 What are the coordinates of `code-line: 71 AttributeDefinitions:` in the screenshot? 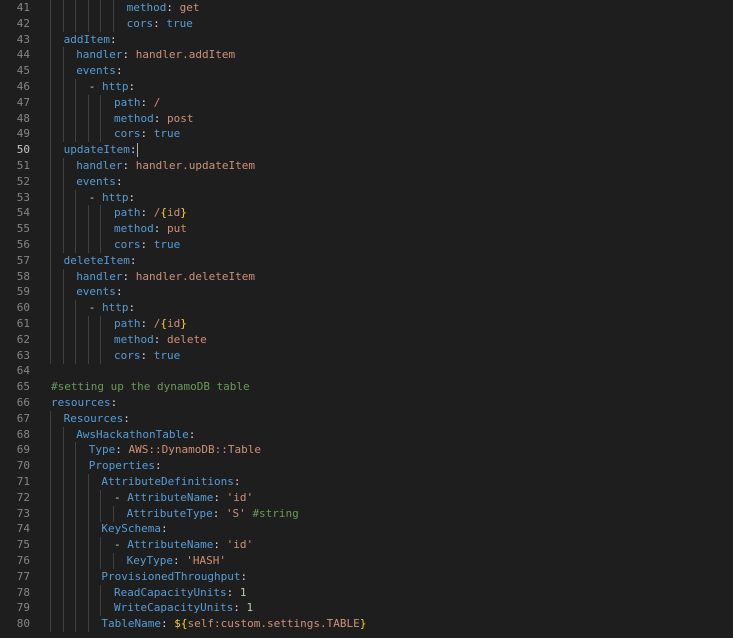 It's located at (366, 482).